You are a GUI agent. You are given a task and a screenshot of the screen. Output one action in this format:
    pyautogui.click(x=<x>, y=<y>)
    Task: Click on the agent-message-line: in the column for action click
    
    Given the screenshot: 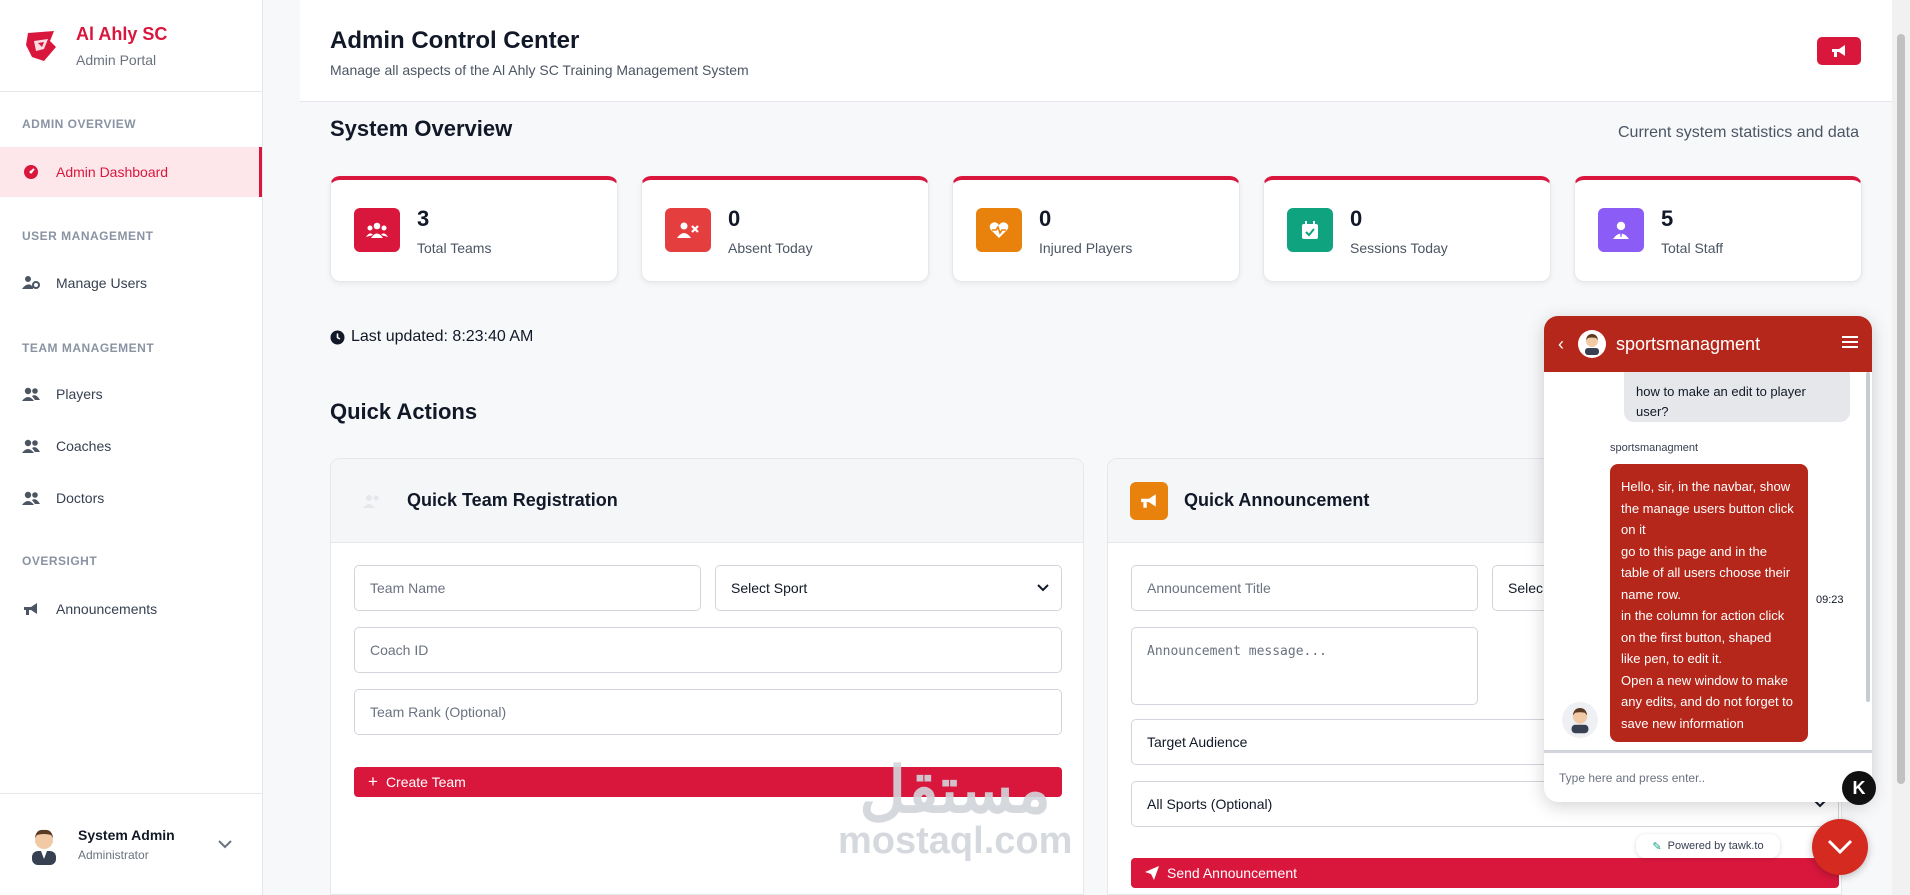 What is the action you would take?
    pyautogui.click(x=1703, y=615)
    